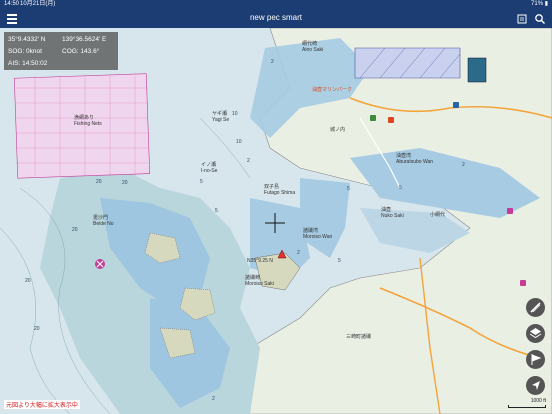 The width and height of the screenshot is (552, 414). What do you see at coordinates (313, 47) in the screenshot?
I see `label-aino-saki: 網代崎 Aino Saki` at bounding box center [313, 47].